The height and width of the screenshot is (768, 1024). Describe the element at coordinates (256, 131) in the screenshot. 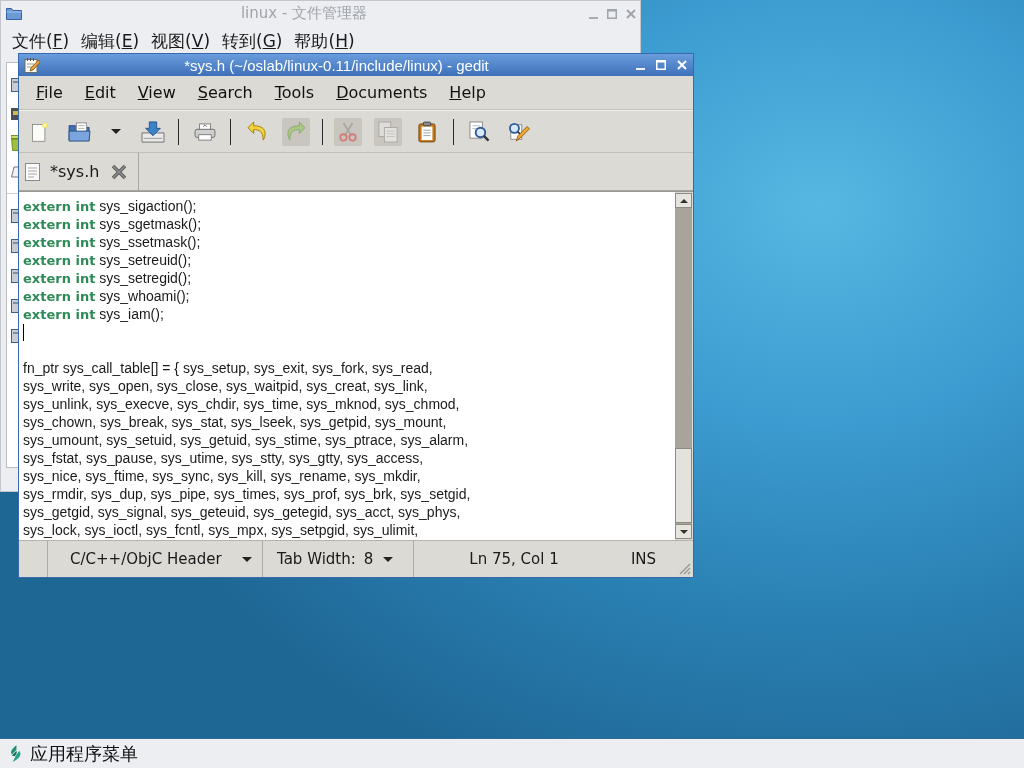

I see `undo-icon` at that location.